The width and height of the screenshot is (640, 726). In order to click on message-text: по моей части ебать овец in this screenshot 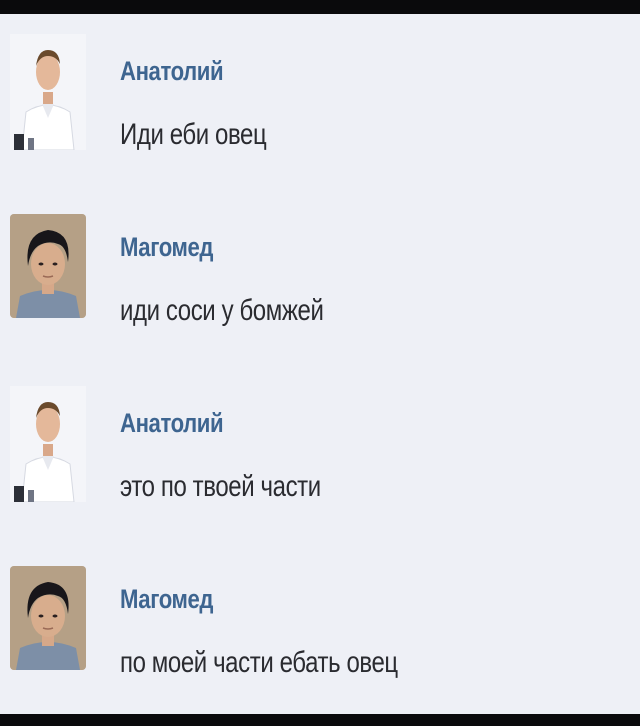, I will do `click(259, 662)`.